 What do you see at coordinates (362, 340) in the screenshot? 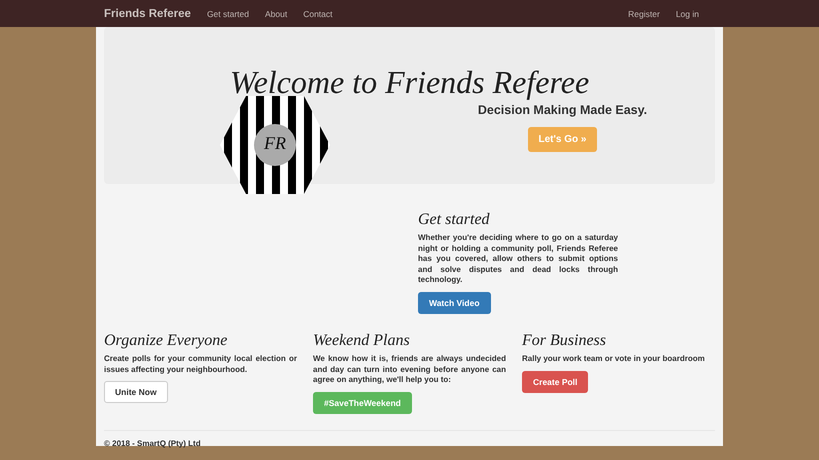
I see `section-heading: Weekend Plans` at bounding box center [362, 340].